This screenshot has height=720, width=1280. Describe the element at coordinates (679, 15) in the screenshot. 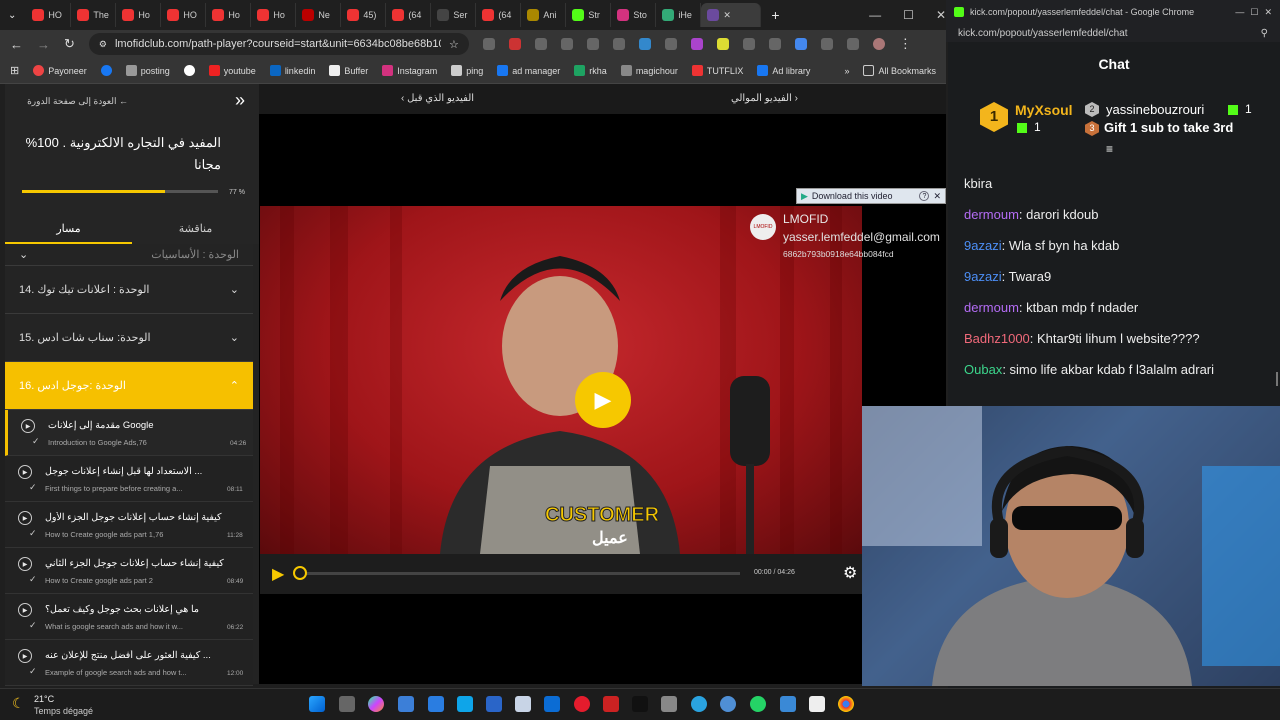

I see `tab: iHe` at that location.